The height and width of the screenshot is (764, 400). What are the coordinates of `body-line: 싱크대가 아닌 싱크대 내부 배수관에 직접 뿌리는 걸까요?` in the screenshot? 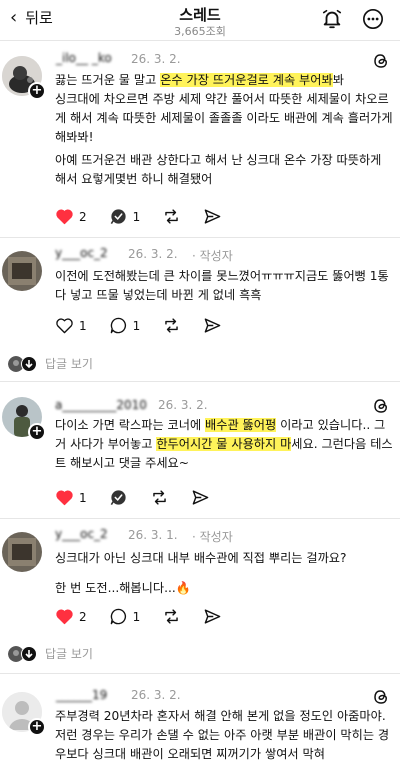 It's located at (201, 558).